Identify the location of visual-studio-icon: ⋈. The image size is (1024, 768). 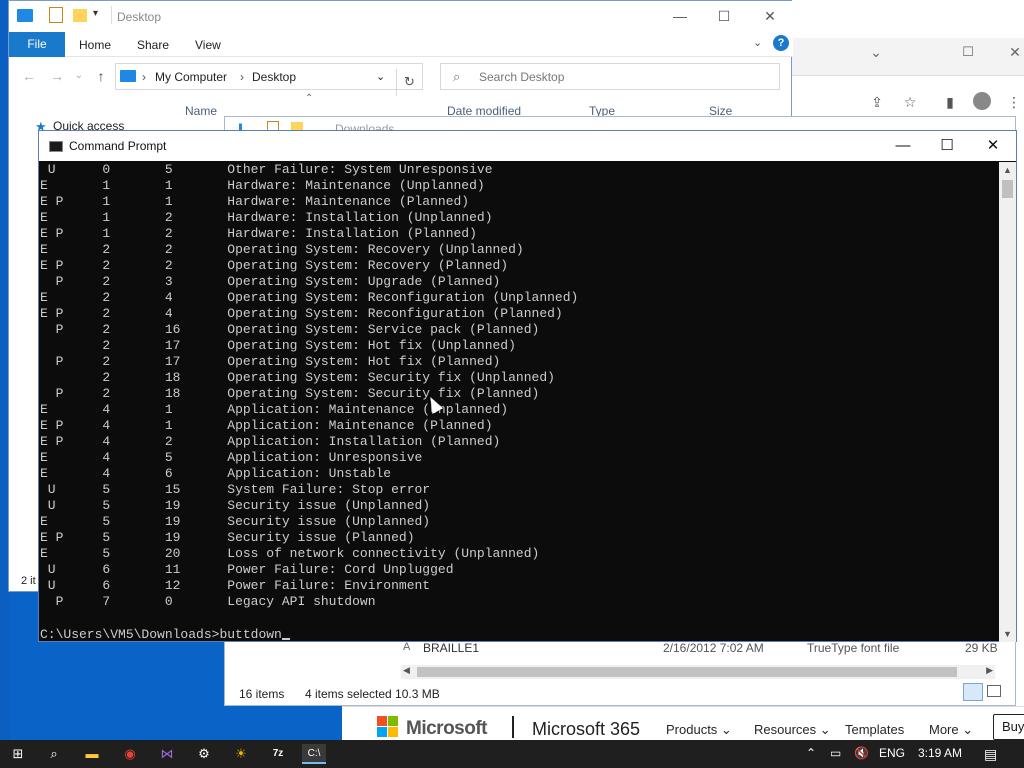
(167, 754).